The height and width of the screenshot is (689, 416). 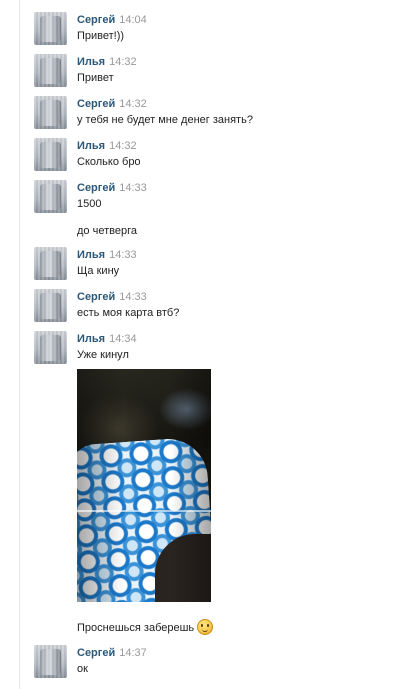 What do you see at coordinates (214, 156) in the screenshot?
I see `message-item: Илья 14:32 Сколько бро` at bounding box center [214, 156].